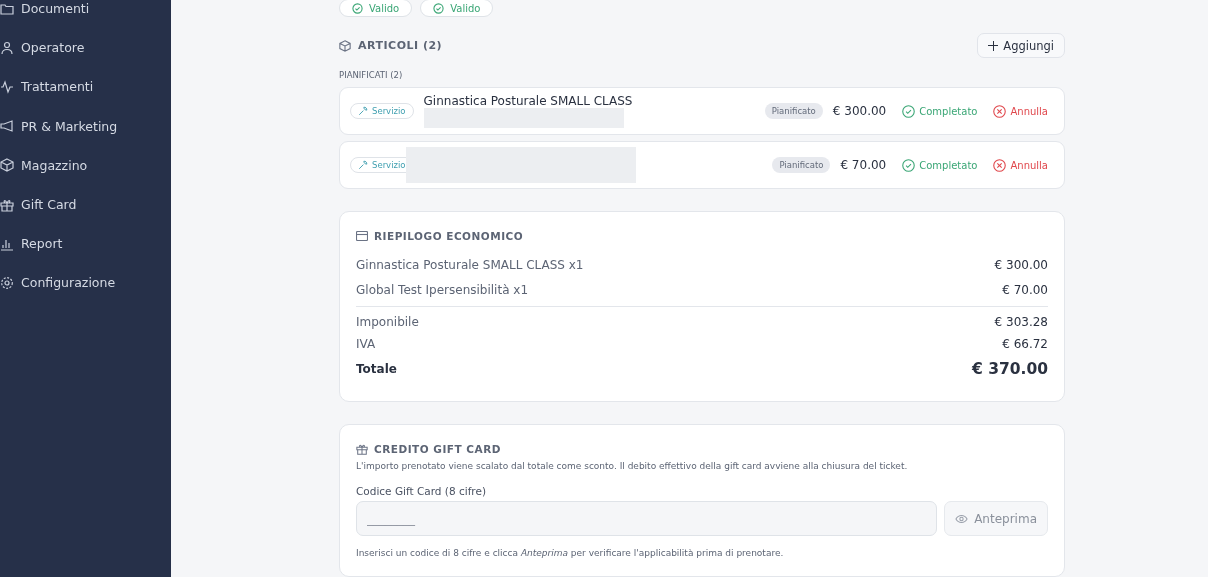 The width and height of the screenshot is (1208, 577). Describe the element at coordinates (1010, 369) in the screenshot. I see `total-amount: € 370.00` at that location.